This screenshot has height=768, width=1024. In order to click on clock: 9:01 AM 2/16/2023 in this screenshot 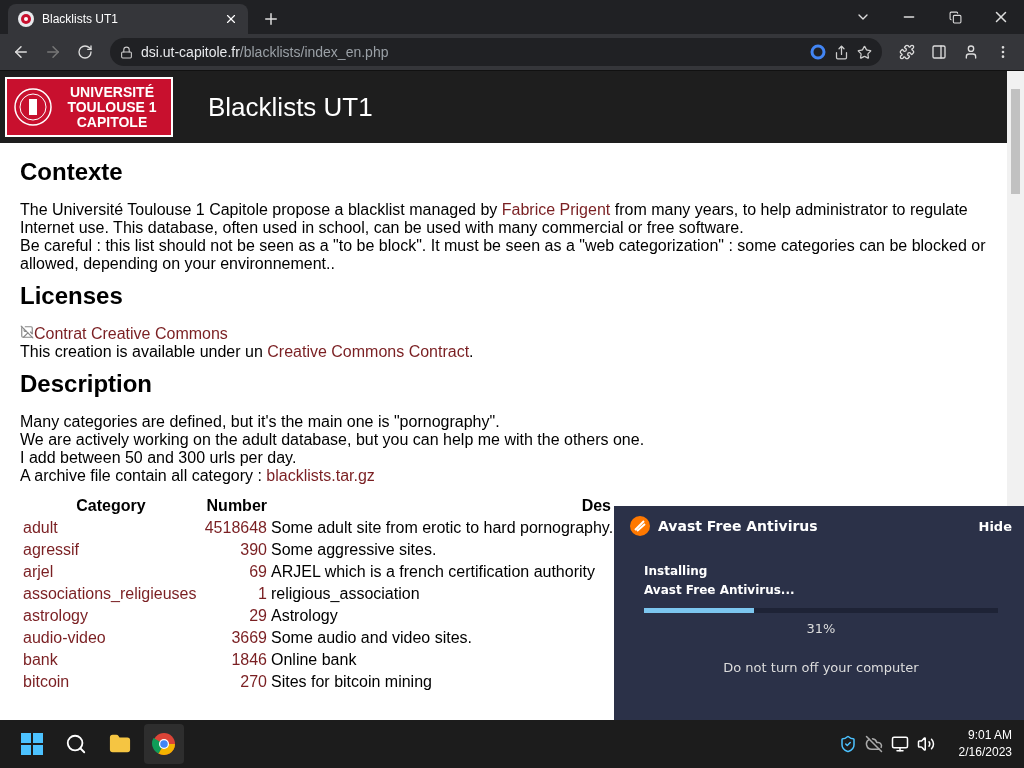, I will do `click(985, 744)`.